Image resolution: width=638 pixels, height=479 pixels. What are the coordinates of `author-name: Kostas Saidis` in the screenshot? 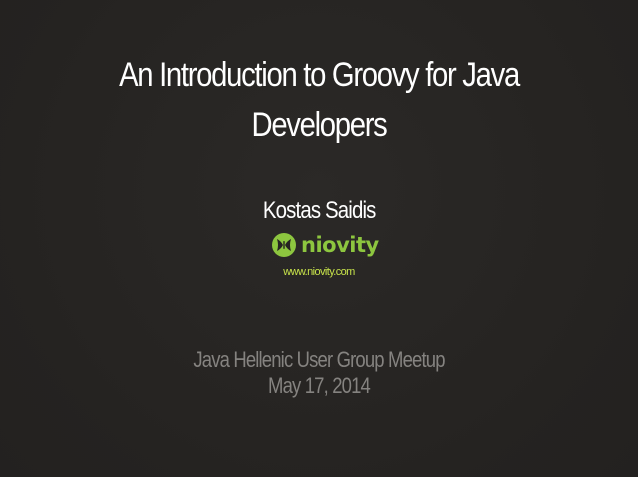 It's located at (319, 211).